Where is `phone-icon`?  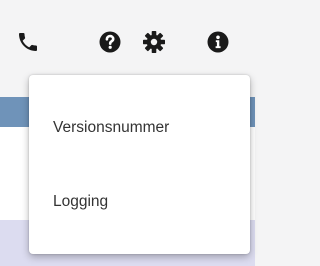
phone-icon is located at coordinates (28, 42).